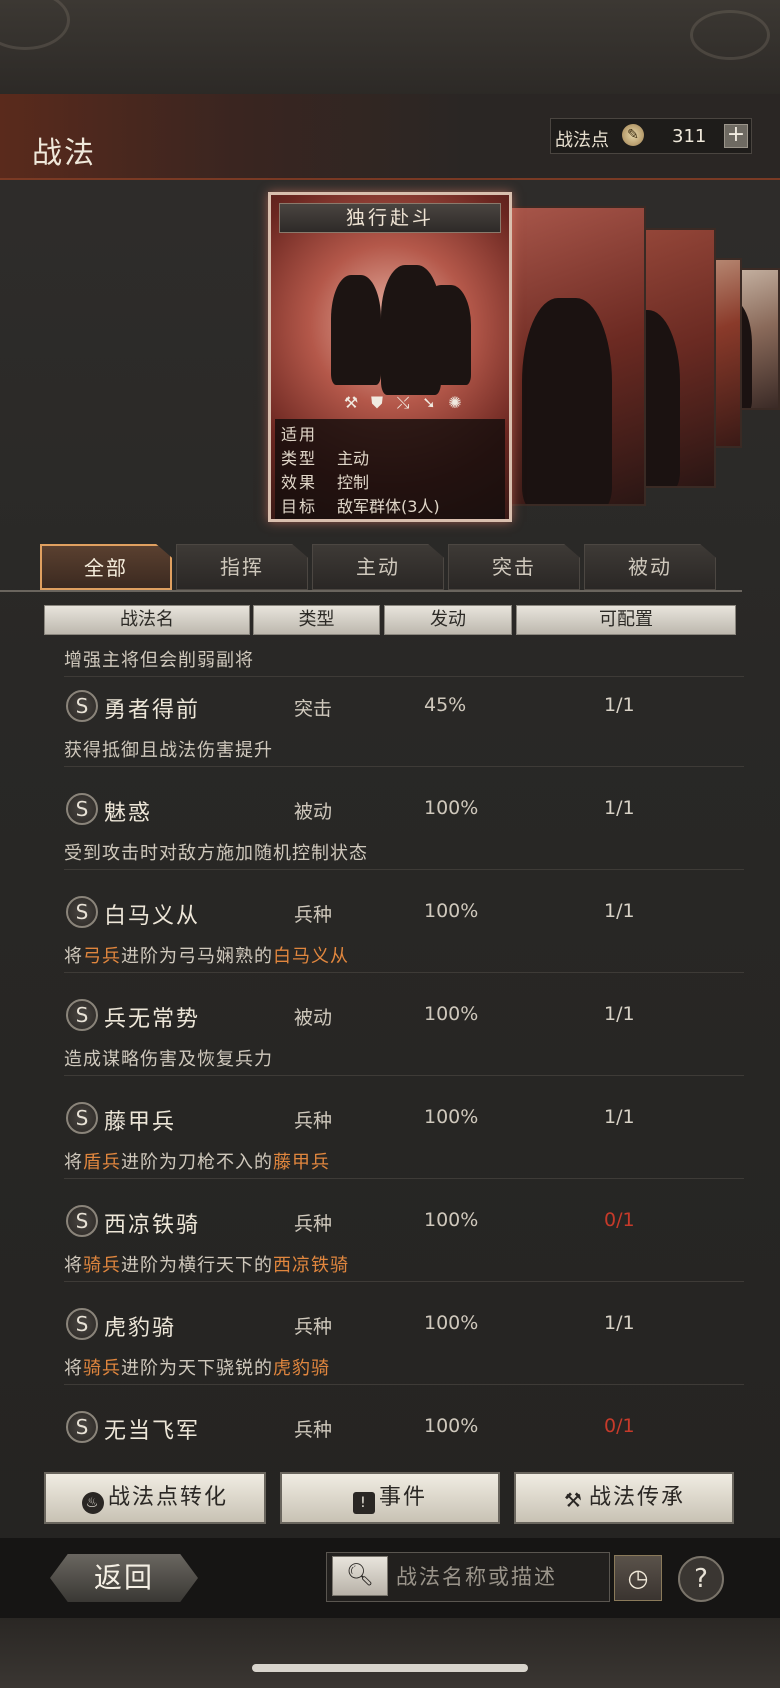  Describe the element at coordinates (360, 1576) in the screenshot. I see `search-icon: 🔍︎` at that location.